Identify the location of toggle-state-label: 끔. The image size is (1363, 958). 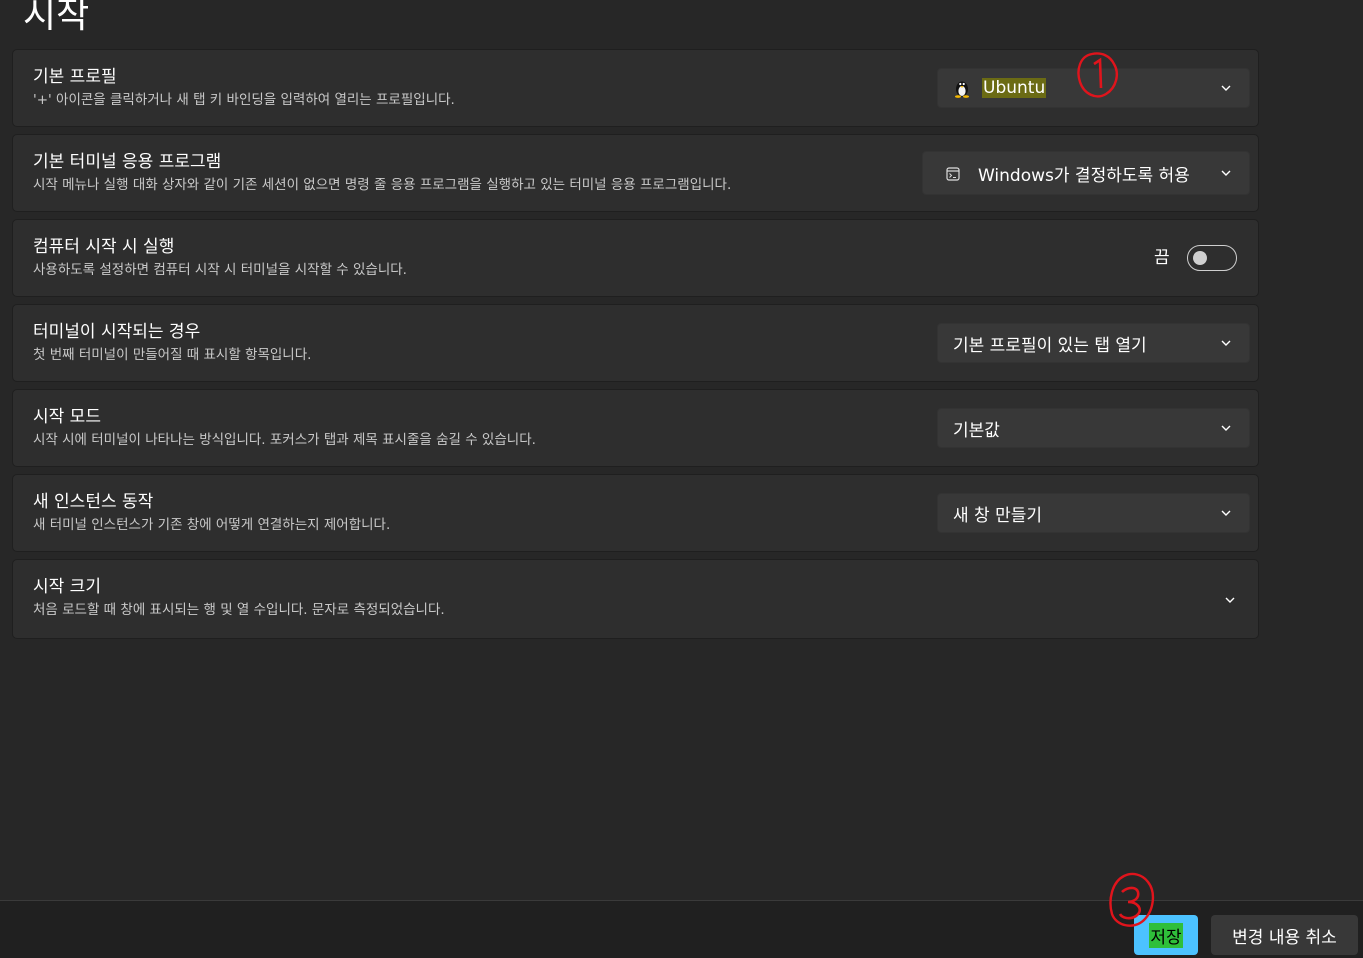
(1162, 258).